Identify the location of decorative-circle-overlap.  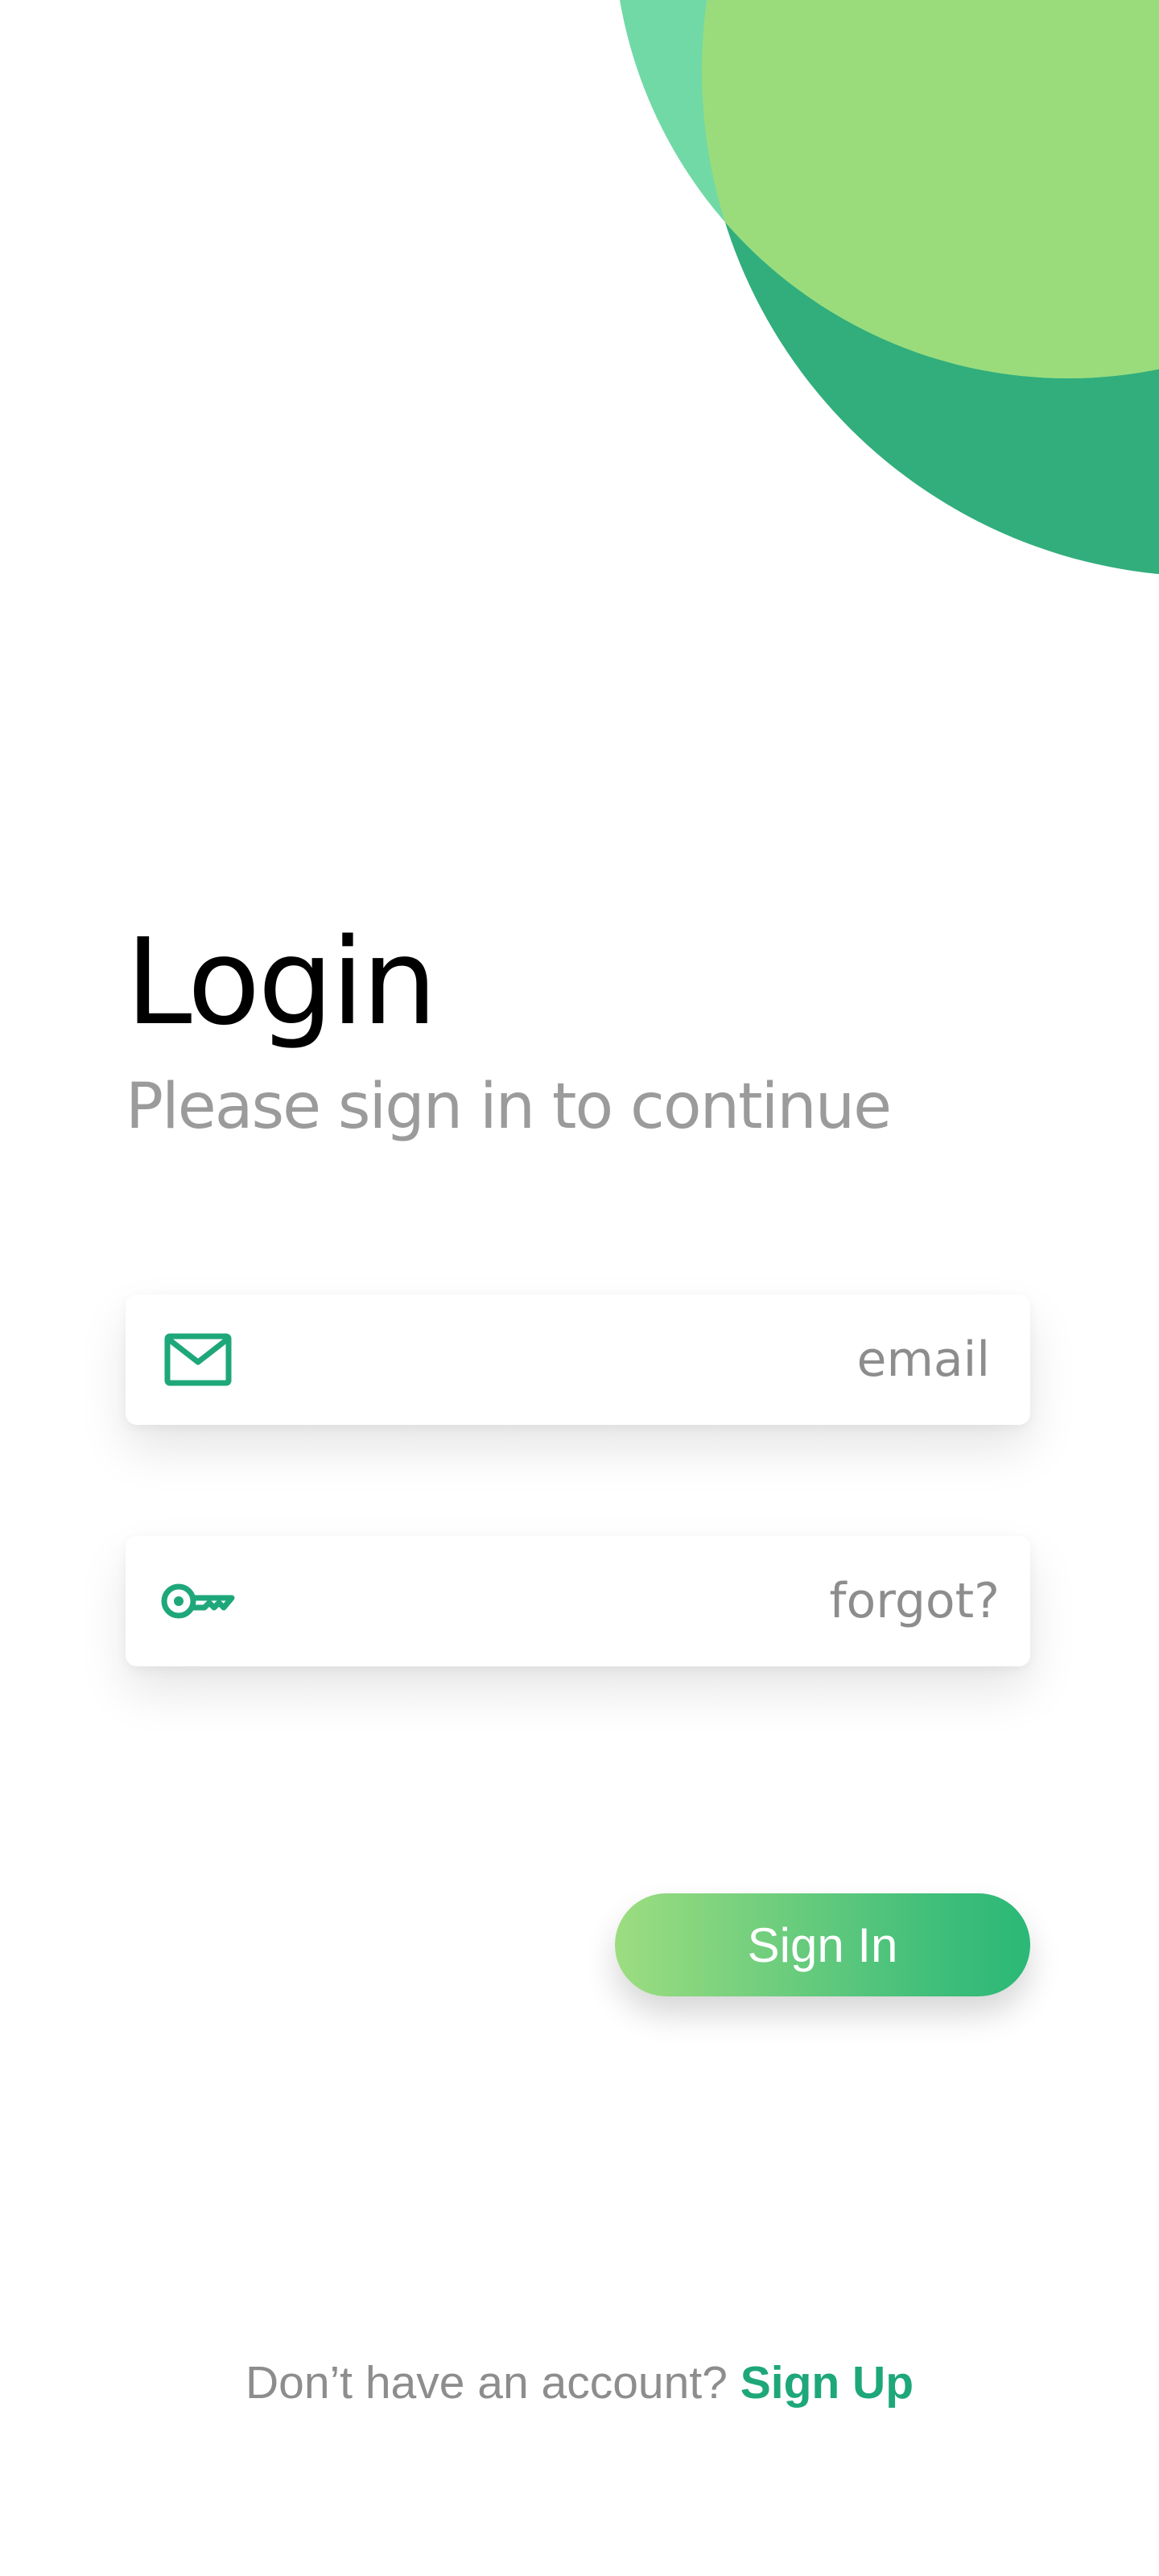
(886, 189).